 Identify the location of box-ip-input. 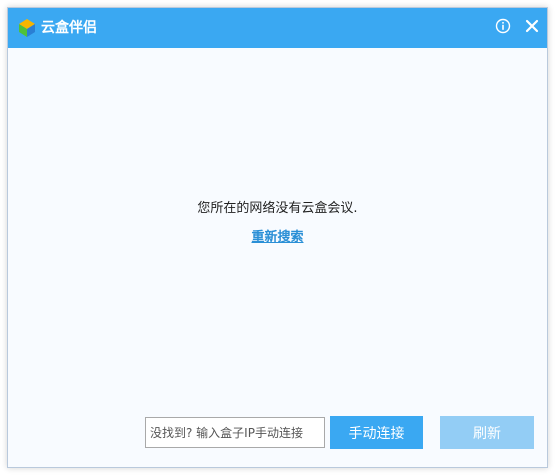
(235, 432).